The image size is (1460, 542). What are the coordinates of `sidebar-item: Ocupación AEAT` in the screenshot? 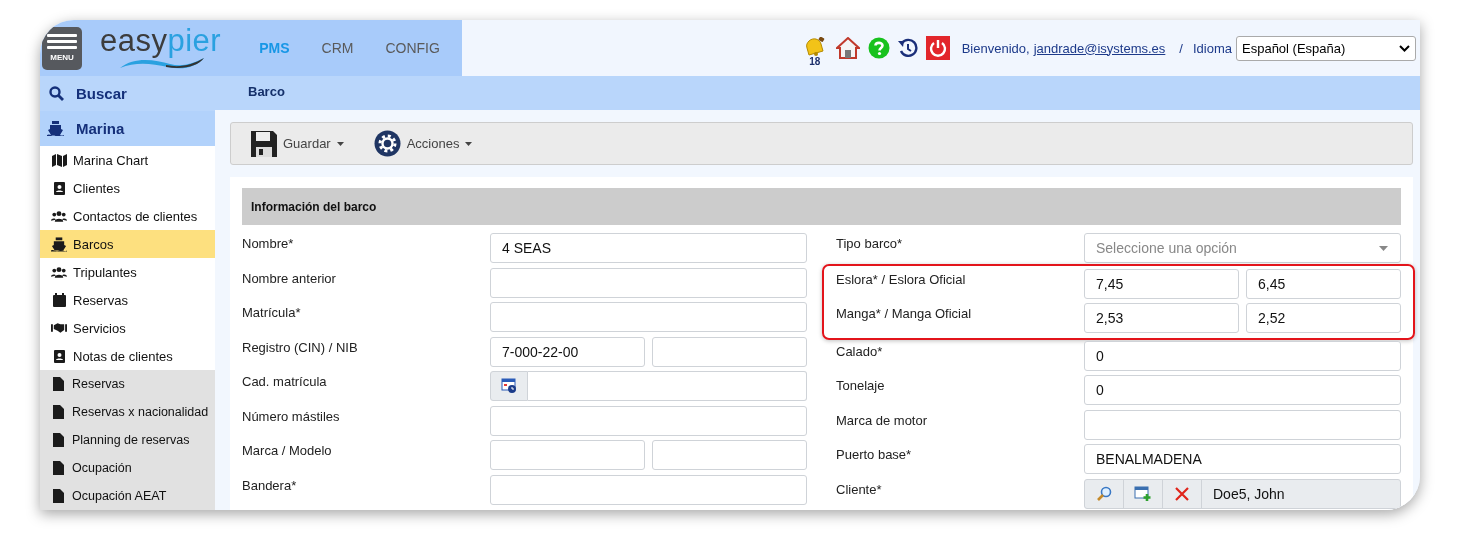 It's located at (127, 496).